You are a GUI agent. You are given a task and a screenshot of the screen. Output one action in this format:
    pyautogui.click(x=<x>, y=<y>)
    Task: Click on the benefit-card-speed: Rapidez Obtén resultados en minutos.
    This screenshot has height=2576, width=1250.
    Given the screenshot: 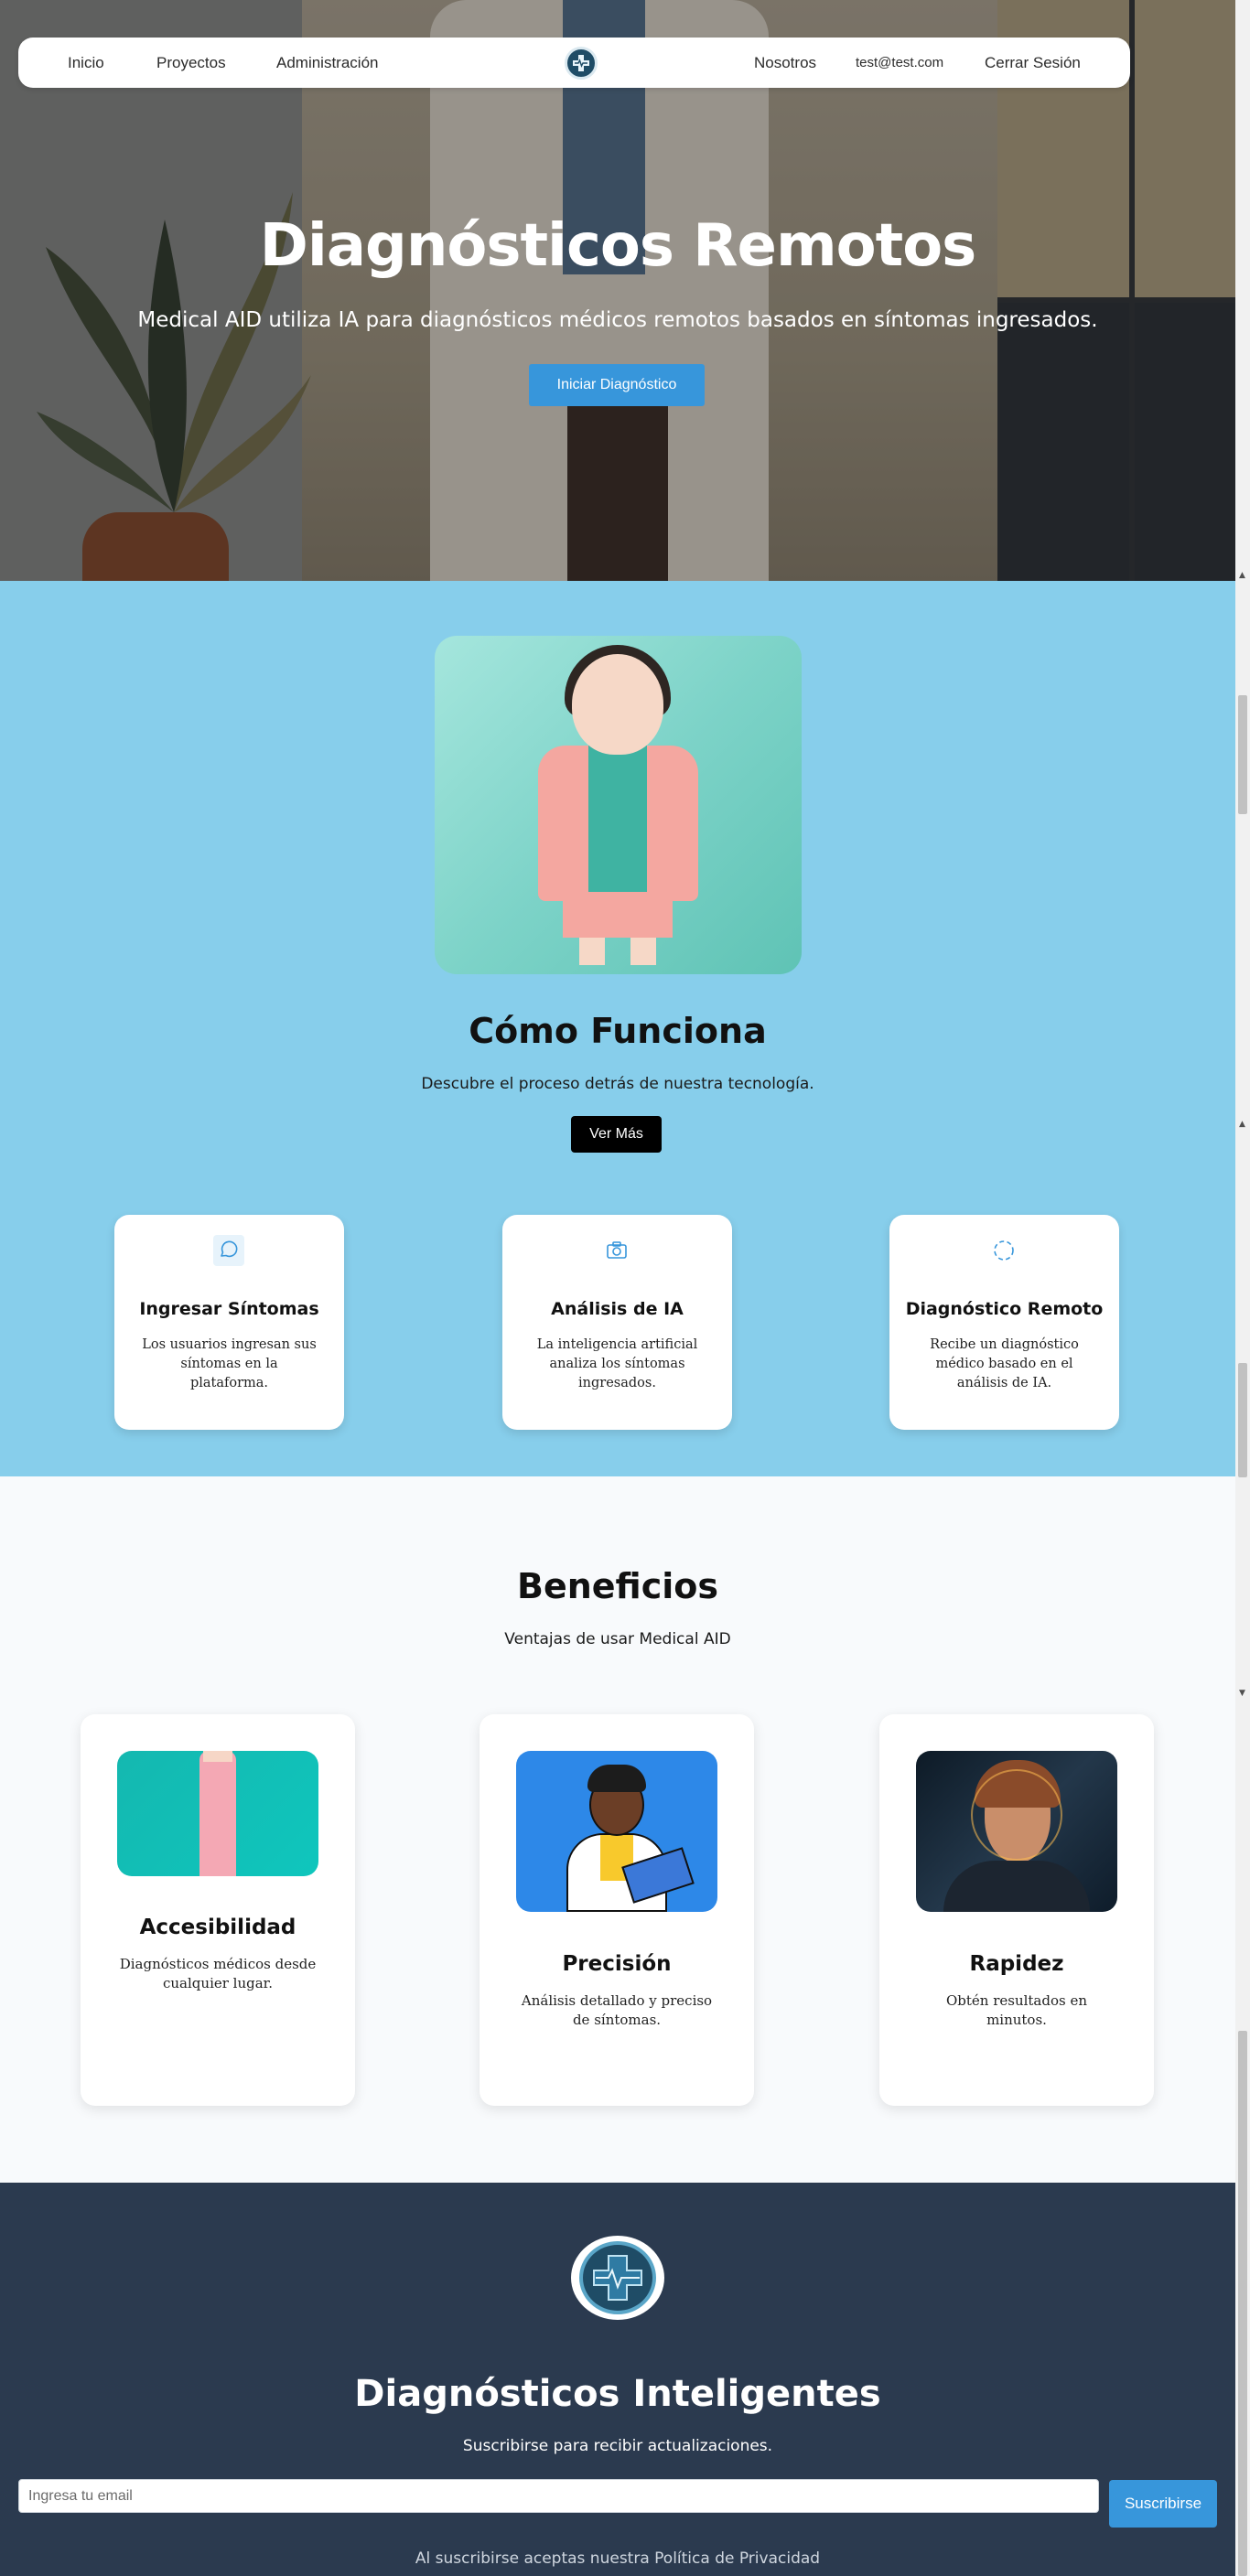 What is the action you would take?
    pyautogui.click(x=1017, y=1910)
    